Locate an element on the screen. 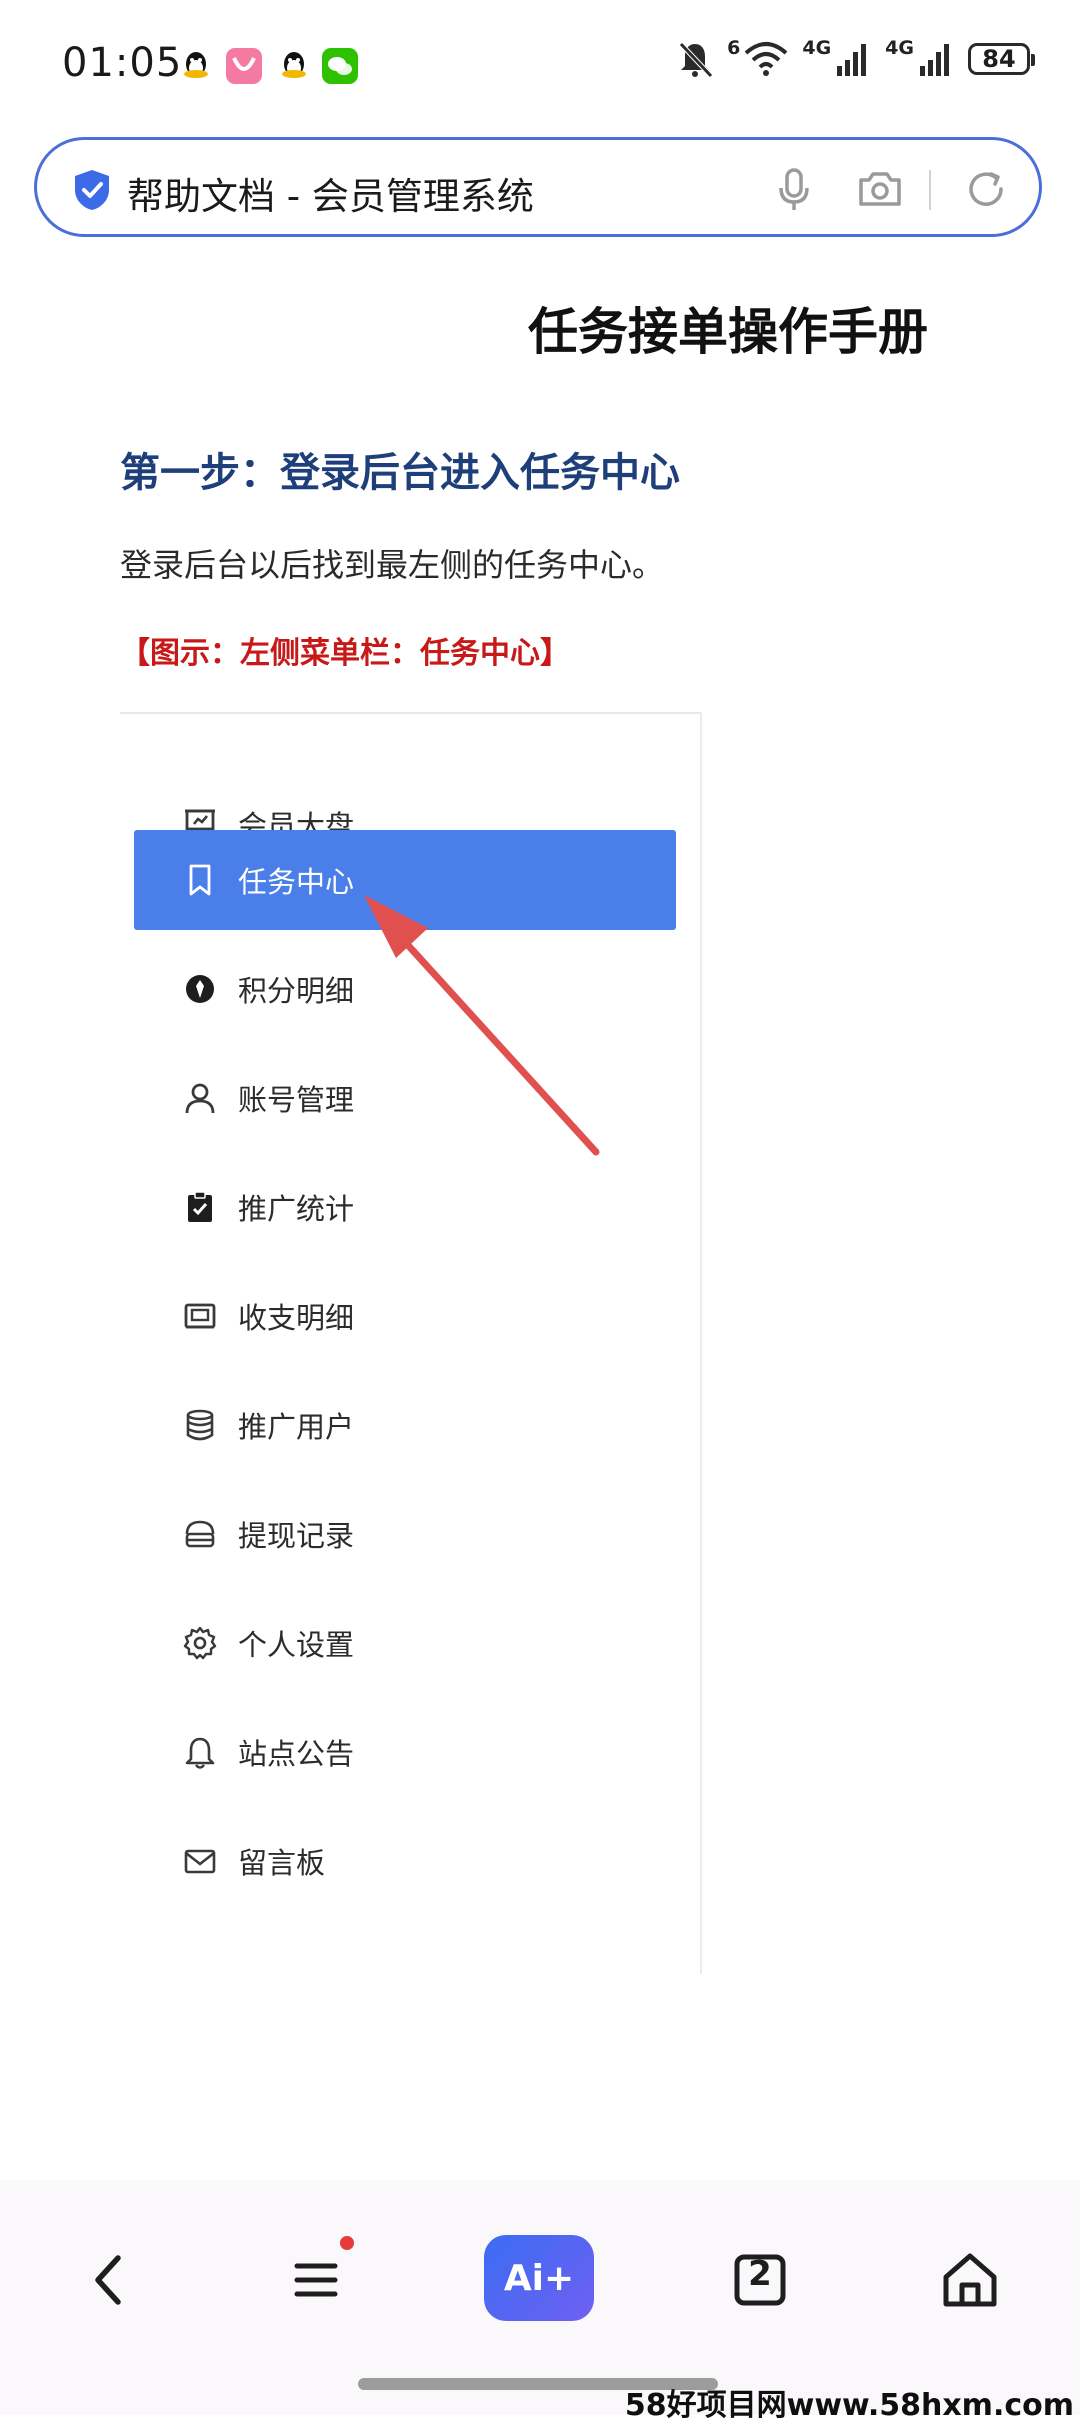 The image size is (1080, 2424). sidebar-item-label: 推广统计 is located at coordinates (296, 1209).